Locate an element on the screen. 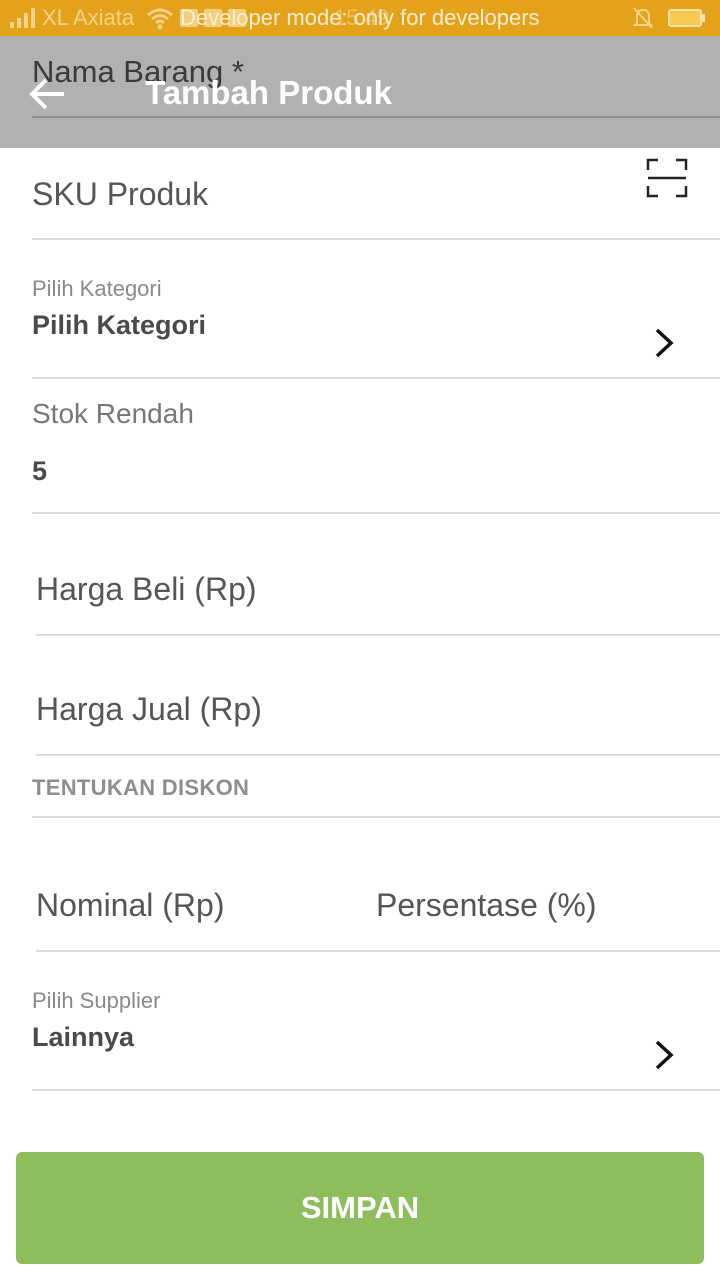  low-stock-input: 5 is located at coordinates (39, 471).